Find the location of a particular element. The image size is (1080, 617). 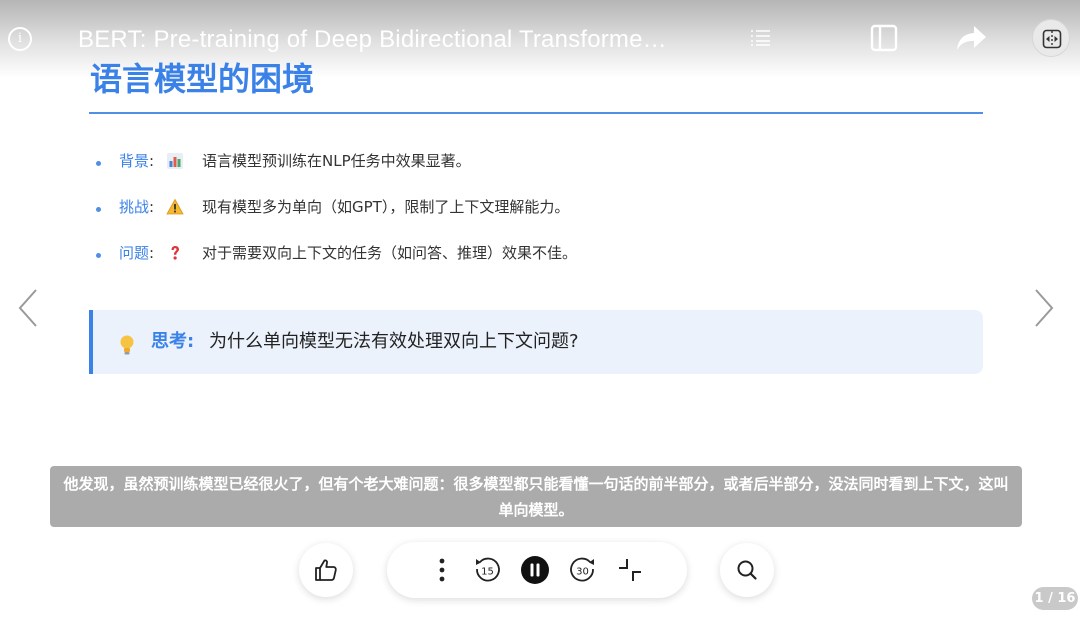

split-compare-button is located at coordinates (1051, 38).